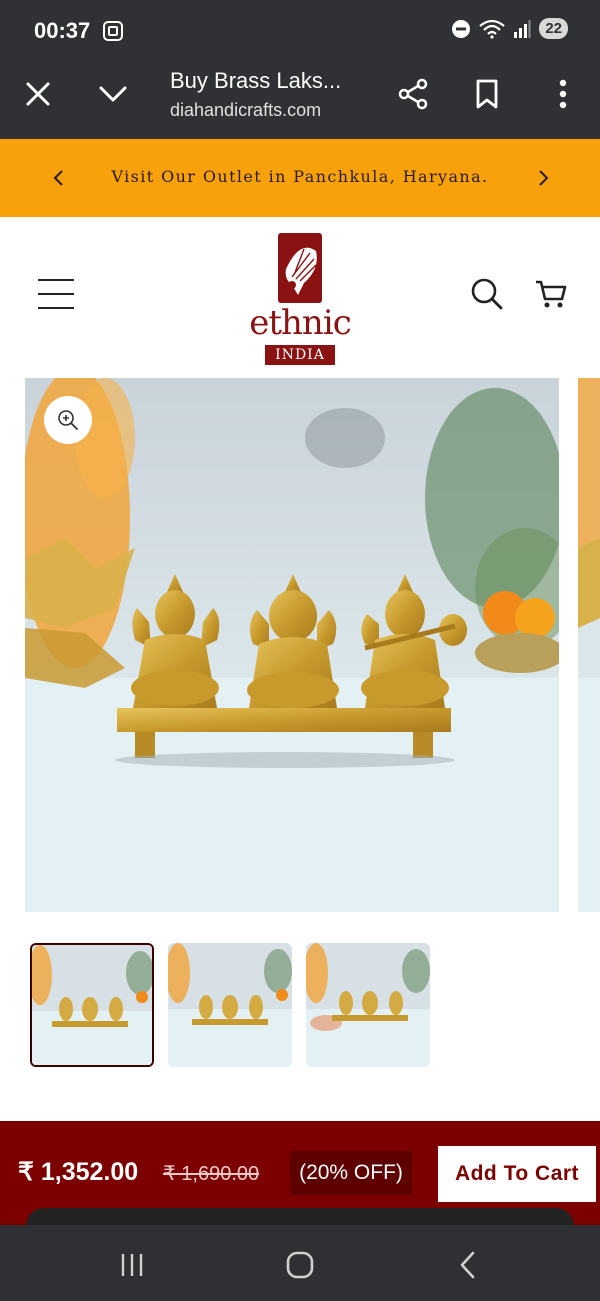 This screenshot has height=1301, width=600. I want to click on dnd-icon, so click(461, 28).